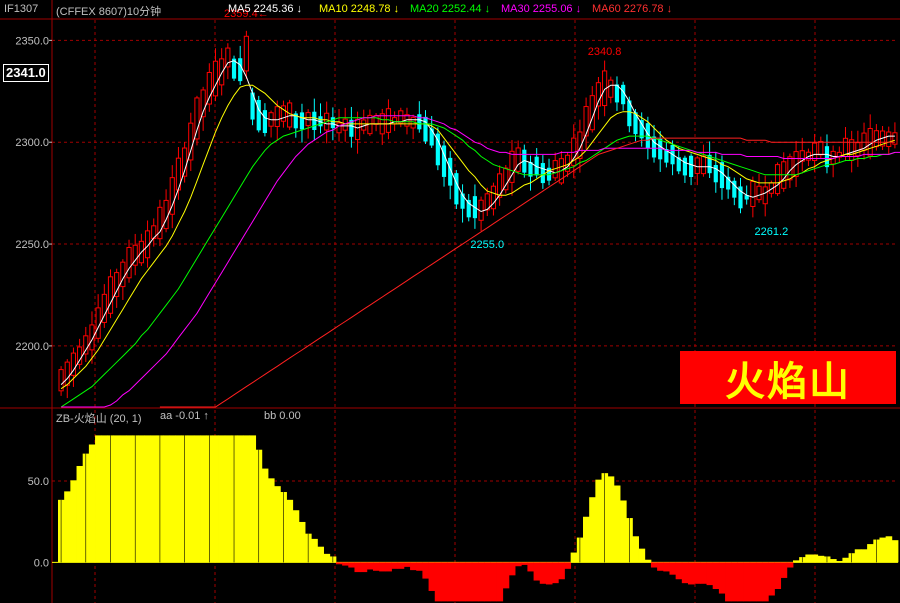 The image size is (900, 603). Describe the element at coordinates (21, 9) in the screenshot. I see `symbol-label: IF1307` at that location.